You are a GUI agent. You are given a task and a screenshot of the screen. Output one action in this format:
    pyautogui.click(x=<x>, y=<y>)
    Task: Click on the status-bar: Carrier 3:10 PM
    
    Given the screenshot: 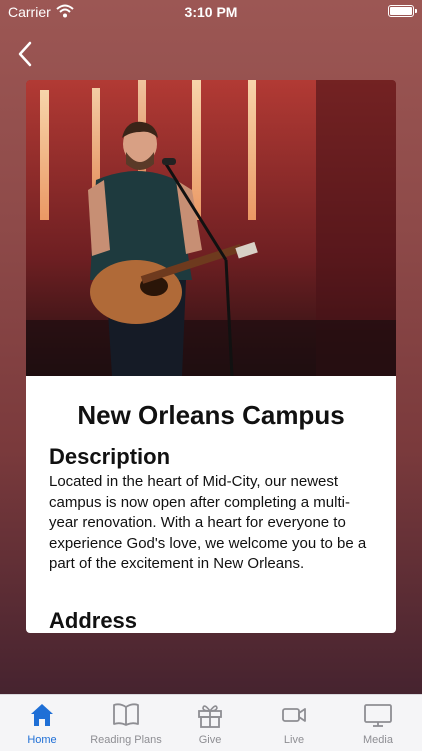 What is the action you would take?
    pyautogui.click(x=211, y=13)
    